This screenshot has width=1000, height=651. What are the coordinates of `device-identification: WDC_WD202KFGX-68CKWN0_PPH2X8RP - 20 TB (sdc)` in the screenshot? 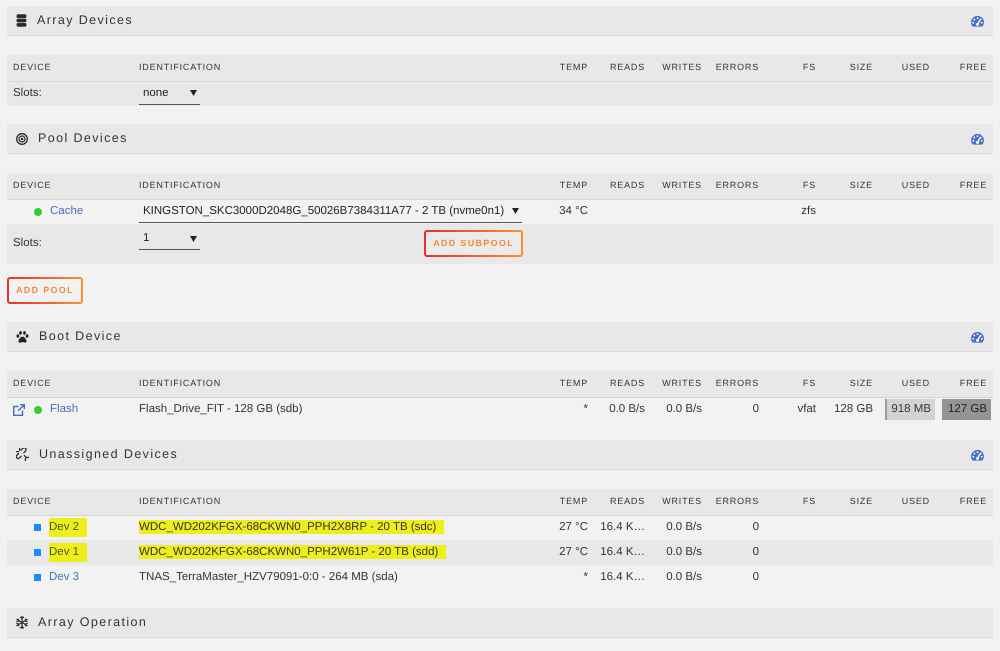 It's located at (291, 527).